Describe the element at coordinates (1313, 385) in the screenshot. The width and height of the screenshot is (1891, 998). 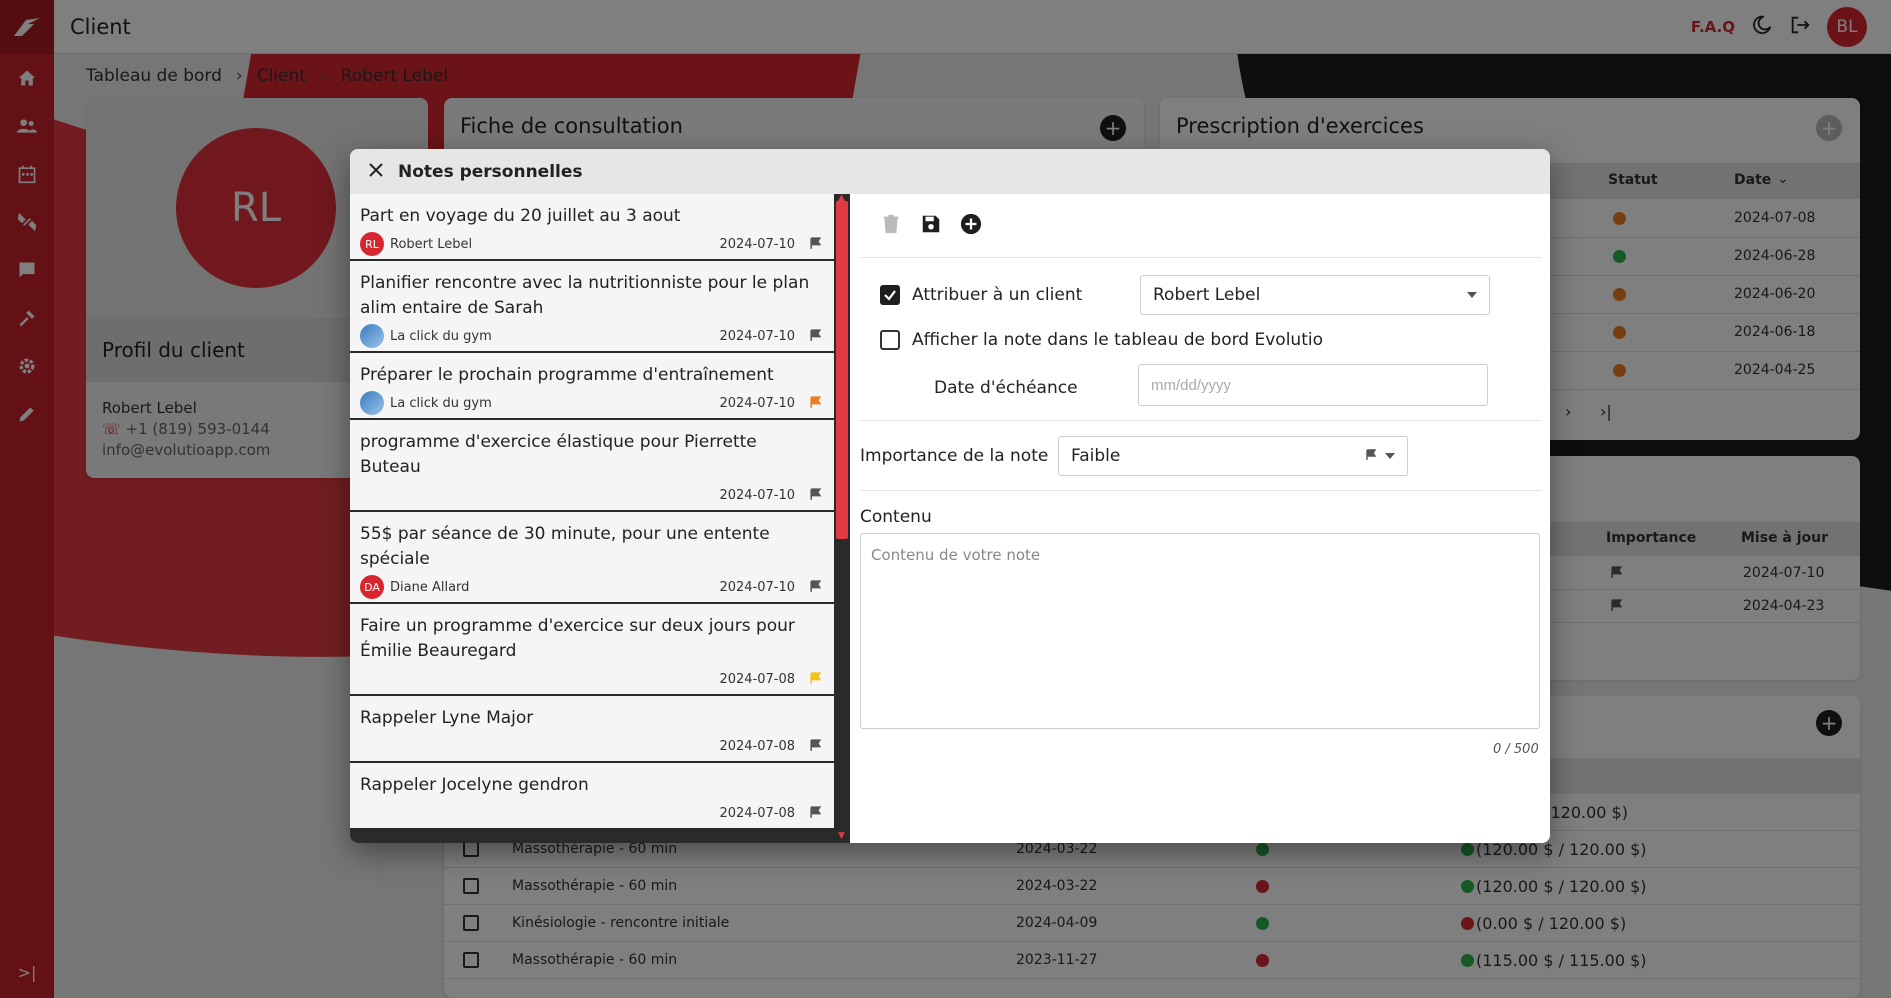
I see `due-date-input: mm/dd/yyyy` at that location.